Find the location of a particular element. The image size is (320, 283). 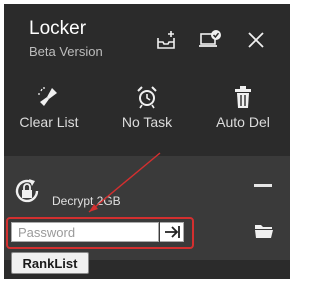

app-subtitle: Beta Version is located at coordinates (66, 51).